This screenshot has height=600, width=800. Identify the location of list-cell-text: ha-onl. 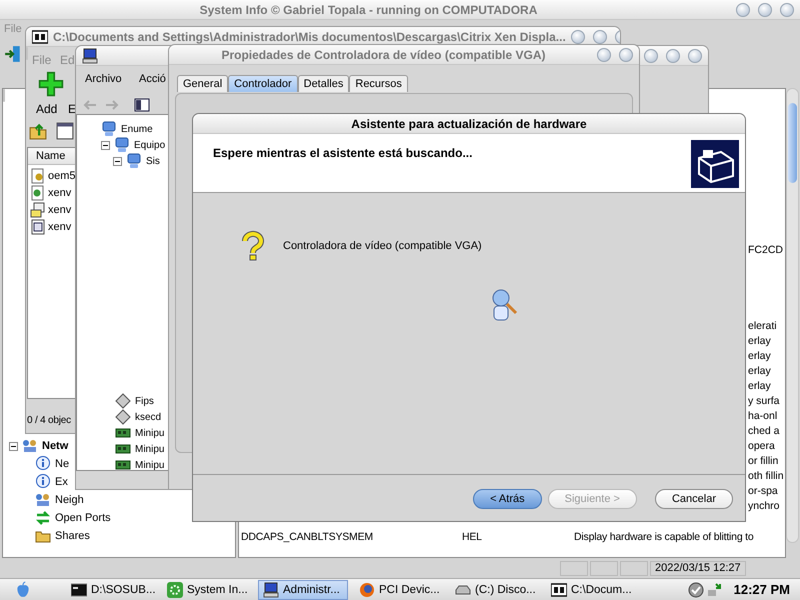
(763, 416).